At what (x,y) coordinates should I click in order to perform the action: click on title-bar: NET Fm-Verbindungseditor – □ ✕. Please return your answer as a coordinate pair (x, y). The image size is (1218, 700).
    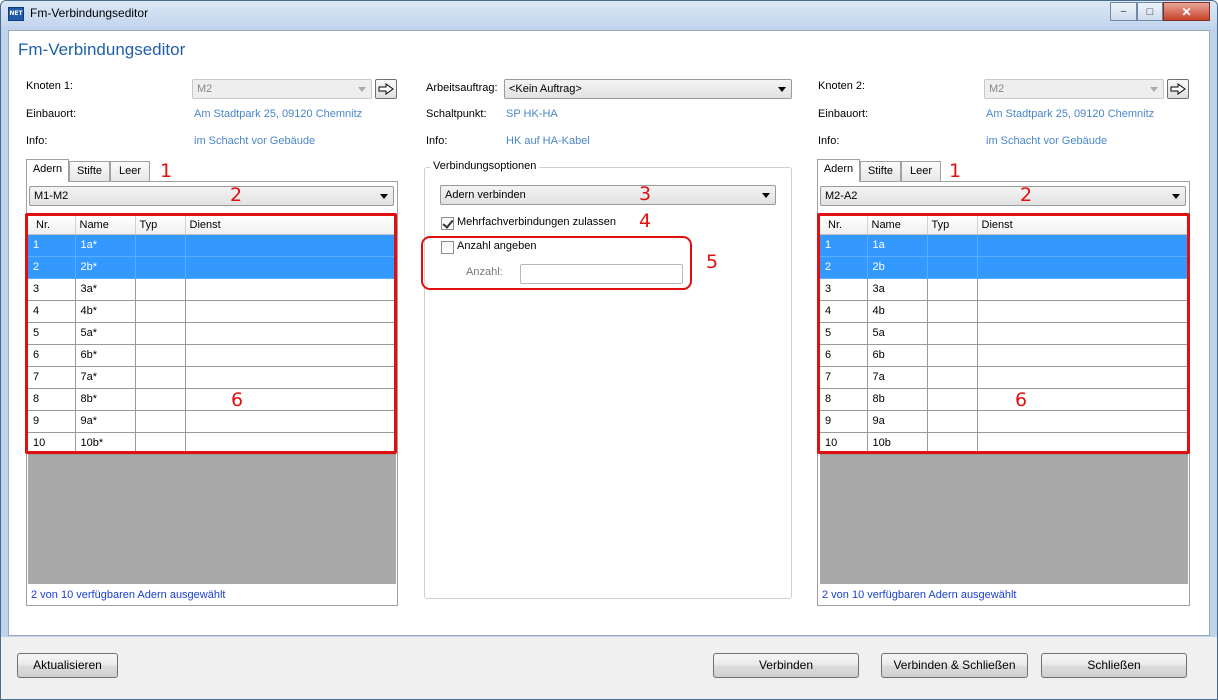
    Looking at the image, I should click on (609, 14).